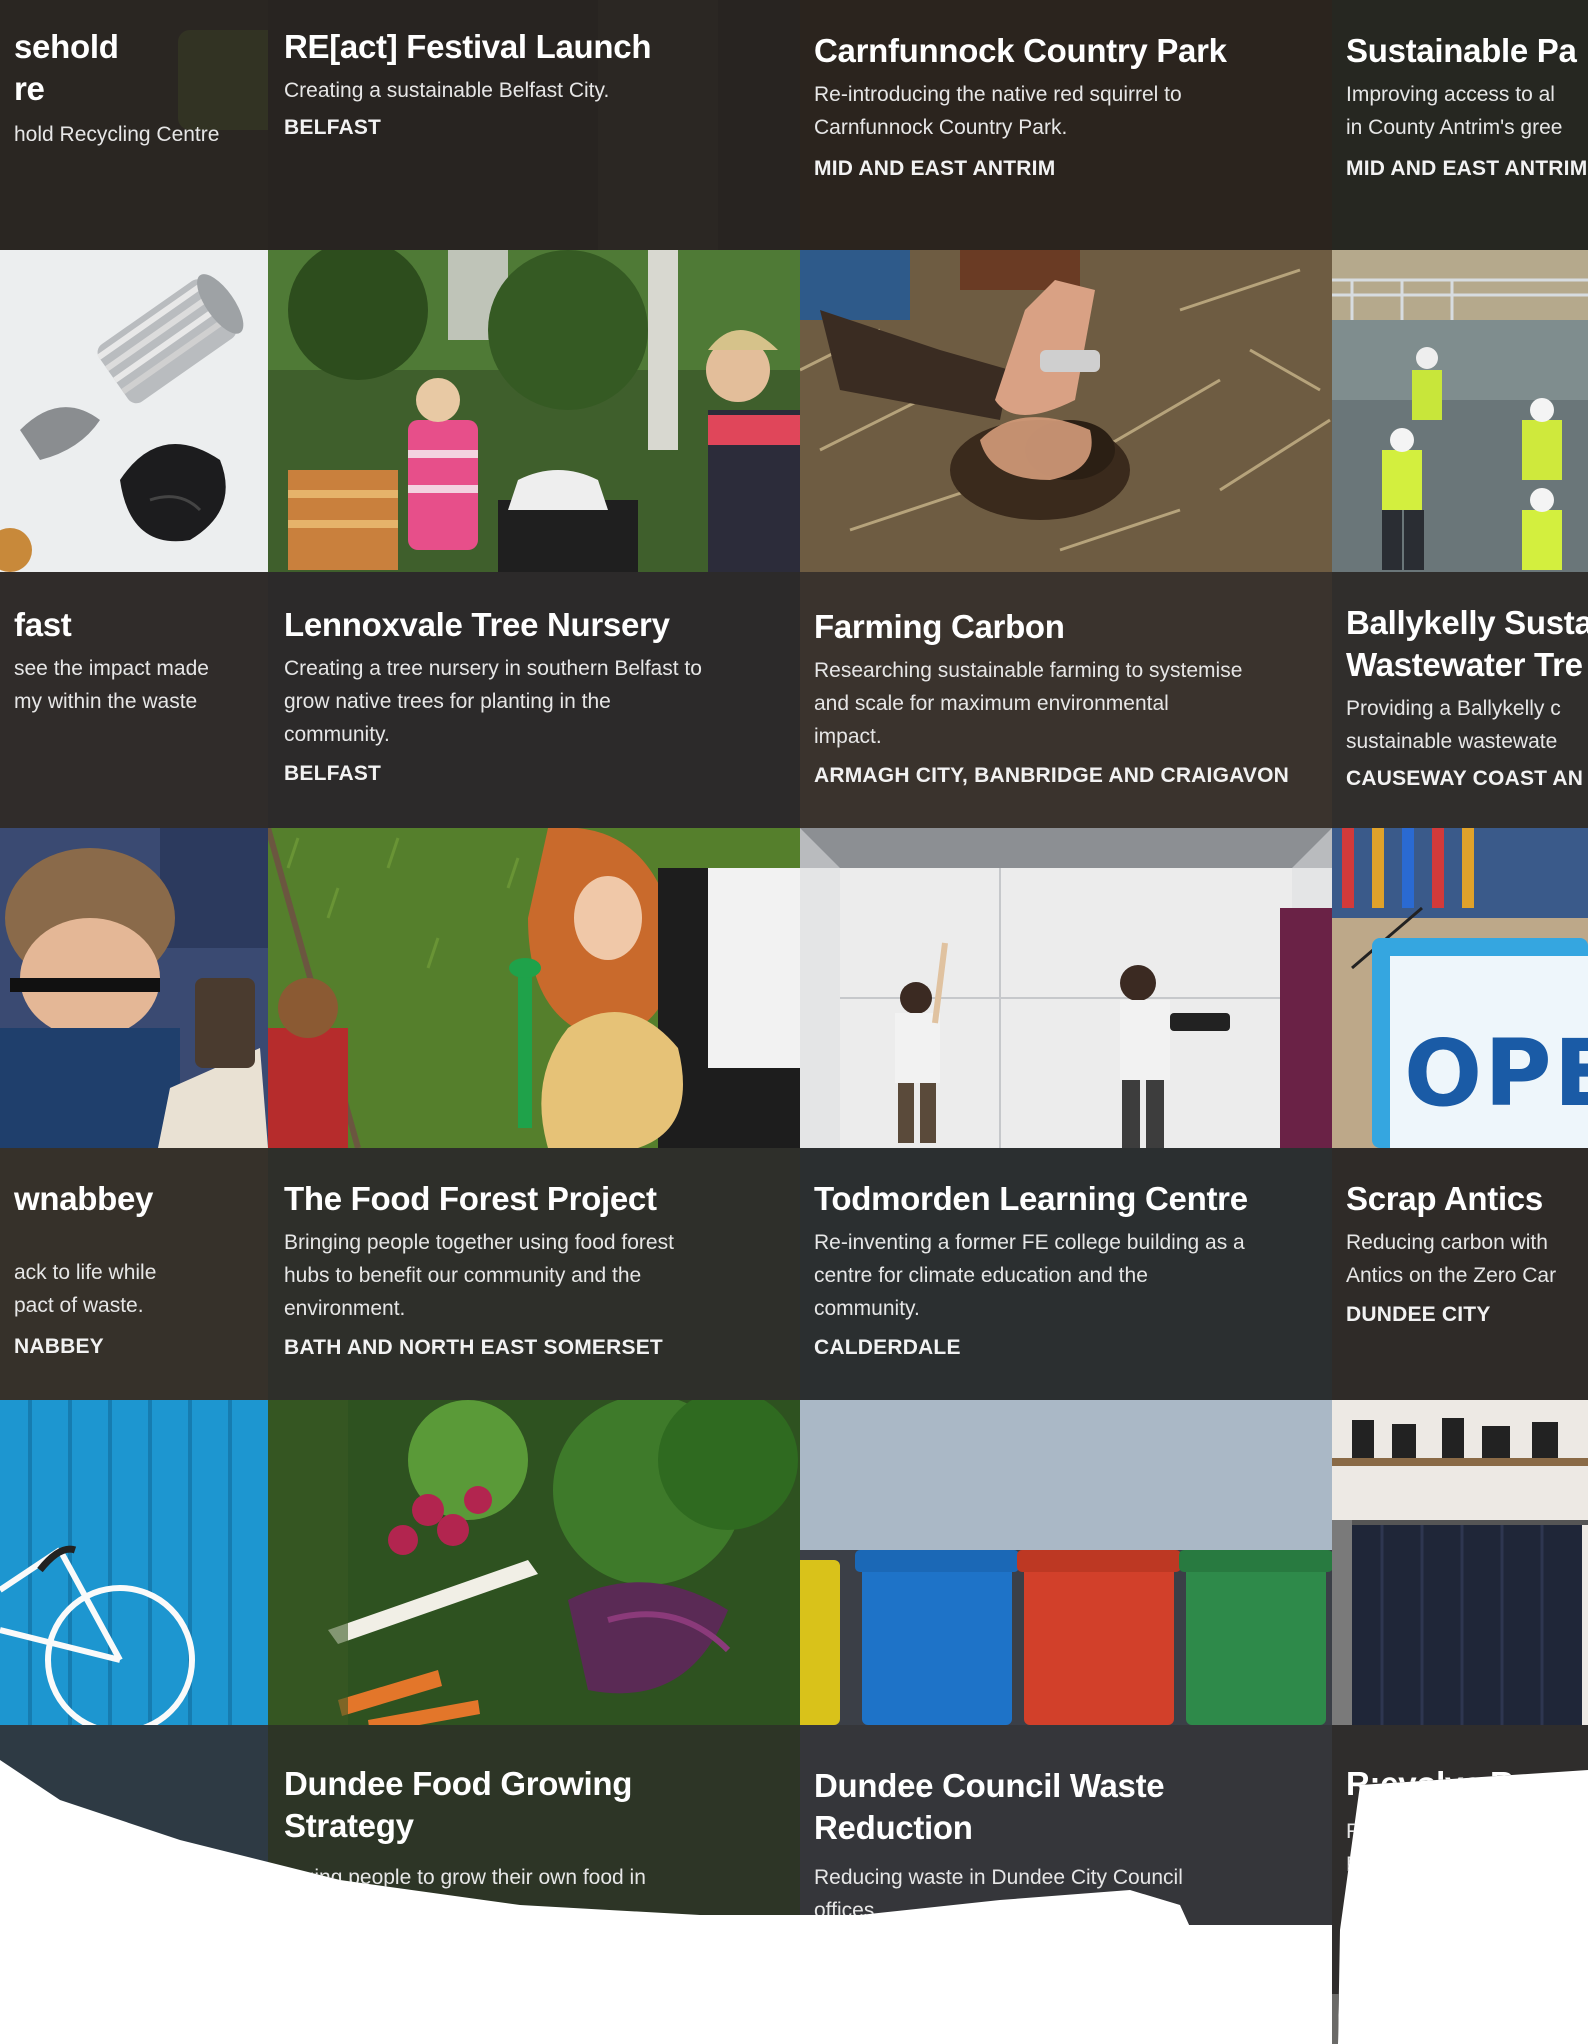 This screenshot has height=2044, width=1588. Describe the element at coordinates (1452, 741) in the screenshot. I see `card-description-line: sustainable wastewate` at that location.